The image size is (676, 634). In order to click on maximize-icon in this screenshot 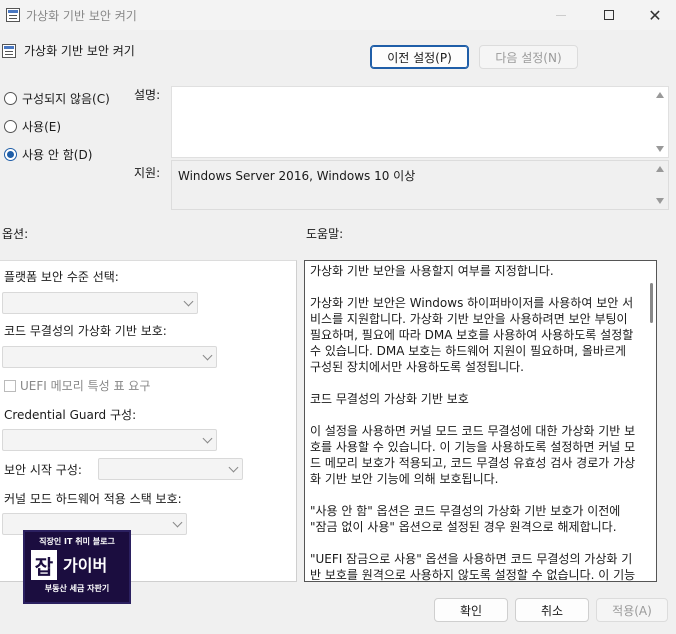, I will do `click(609, 15)`.